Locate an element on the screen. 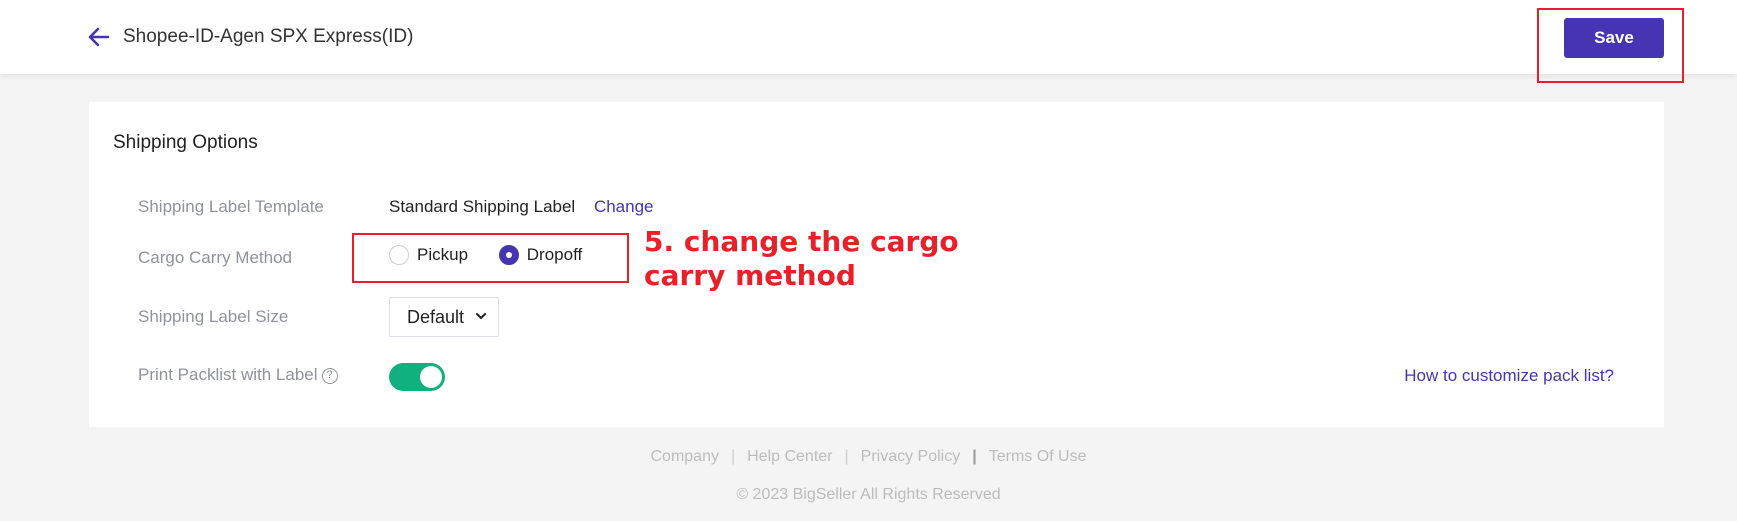 This screenshot has height=521, width=1737. save-annotation-box is located at coordinates (1610, 45).